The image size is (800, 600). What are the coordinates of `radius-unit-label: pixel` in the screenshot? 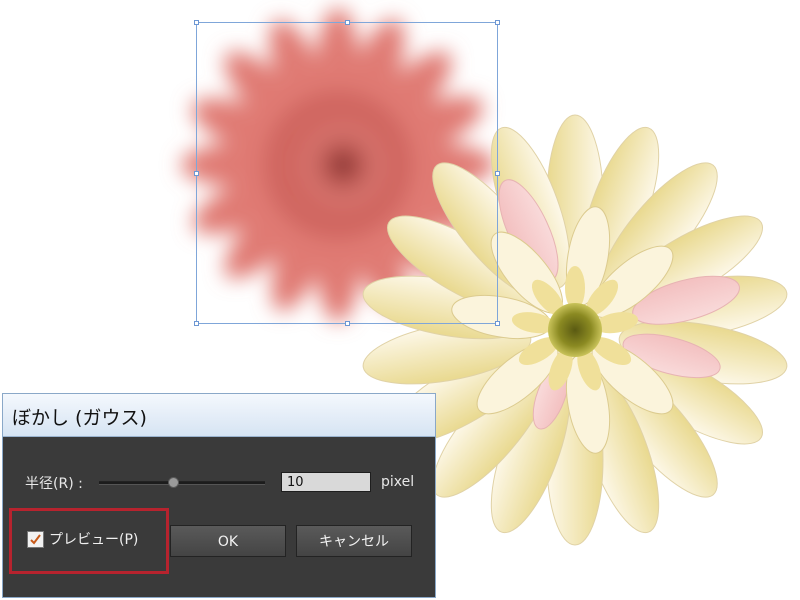 It's located at (398, 482).